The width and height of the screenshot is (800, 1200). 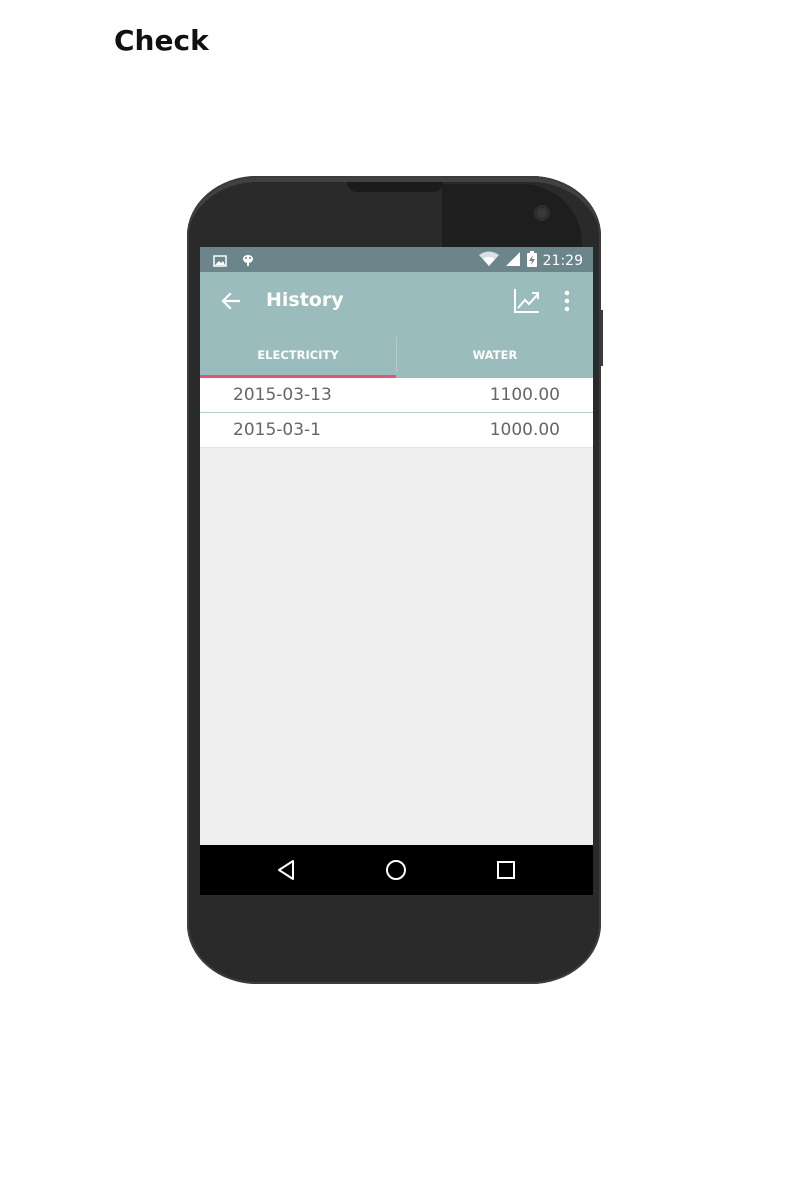 What do you see at coordinates (396, 325) in the screenshot?
I see `app-bar: History ELECTRICITY WATER` at bounding box center [396, 325].